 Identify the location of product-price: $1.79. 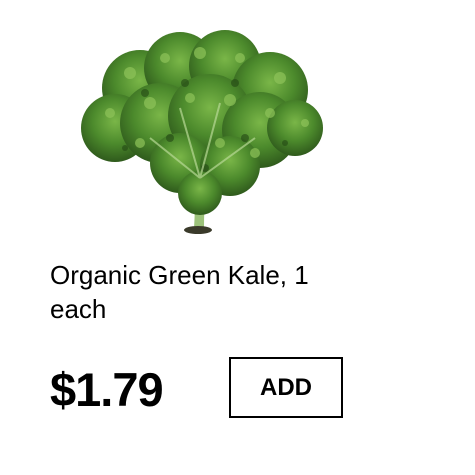
(107, 389).